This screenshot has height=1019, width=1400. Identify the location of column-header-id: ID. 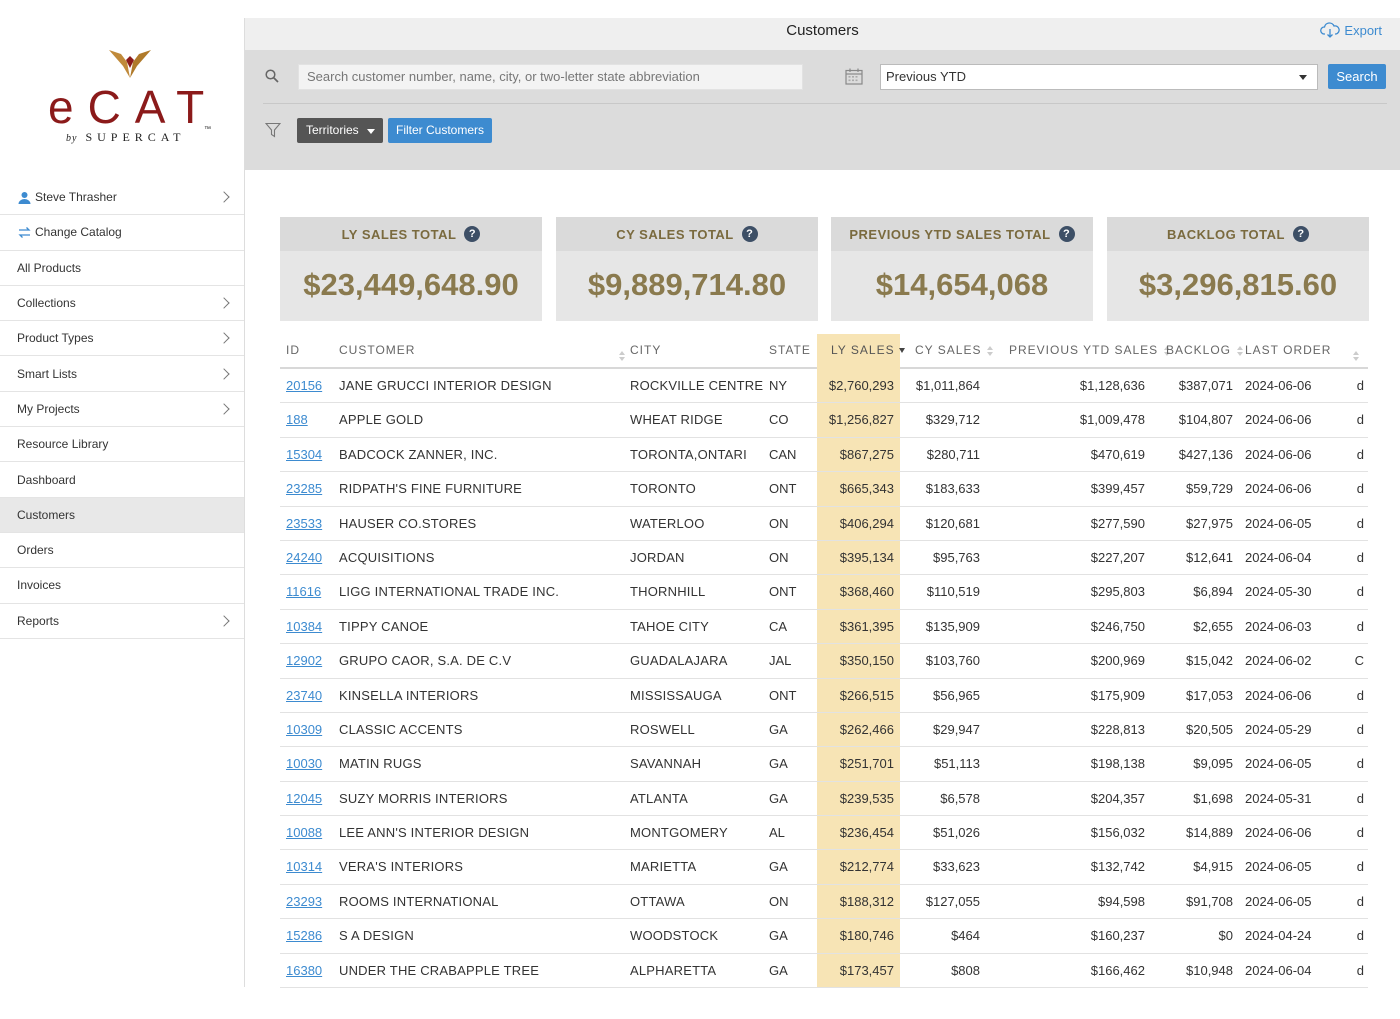
(293, 351).